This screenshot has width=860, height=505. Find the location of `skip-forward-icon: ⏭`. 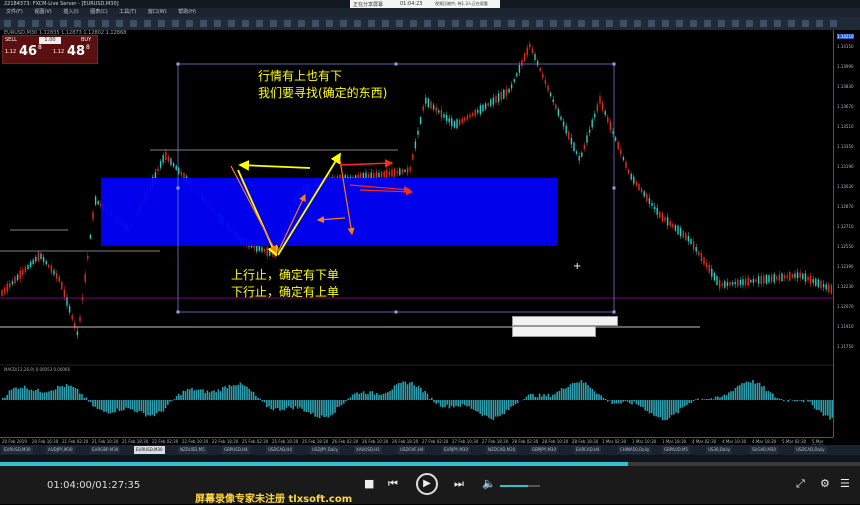

skip-forward-icon: ⏭ is located at coordinates (459, 484).